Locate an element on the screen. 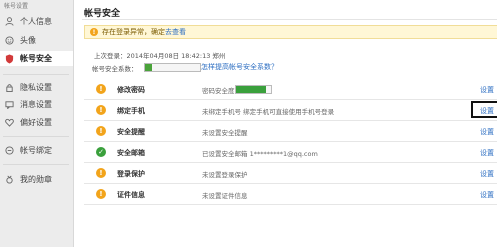 The image size is (497, 247). warning-text: 存在登录异常，确定 is located at coordinates (133, 32).